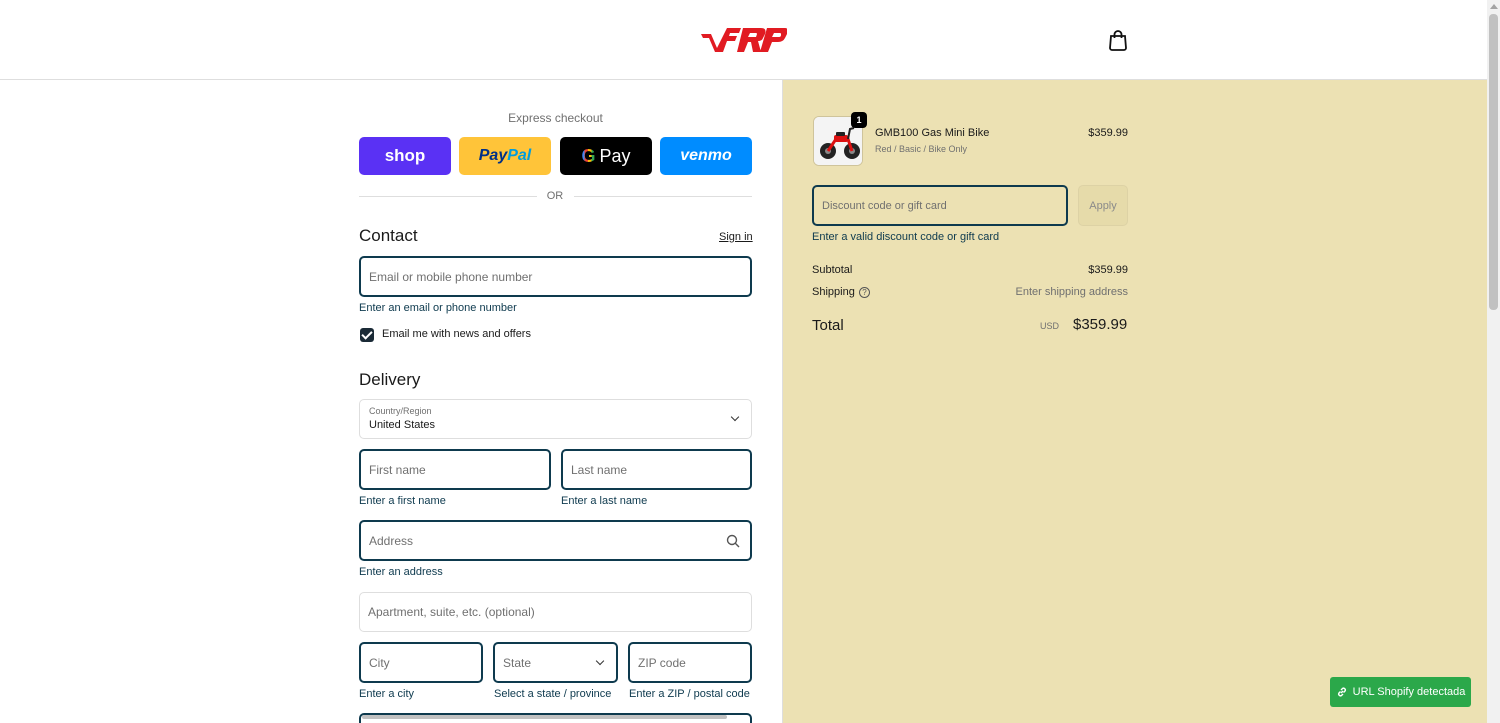 This screenshot has width=1500, height=723. I want to click on google-pay-button: G Pay, so click(606, 156).